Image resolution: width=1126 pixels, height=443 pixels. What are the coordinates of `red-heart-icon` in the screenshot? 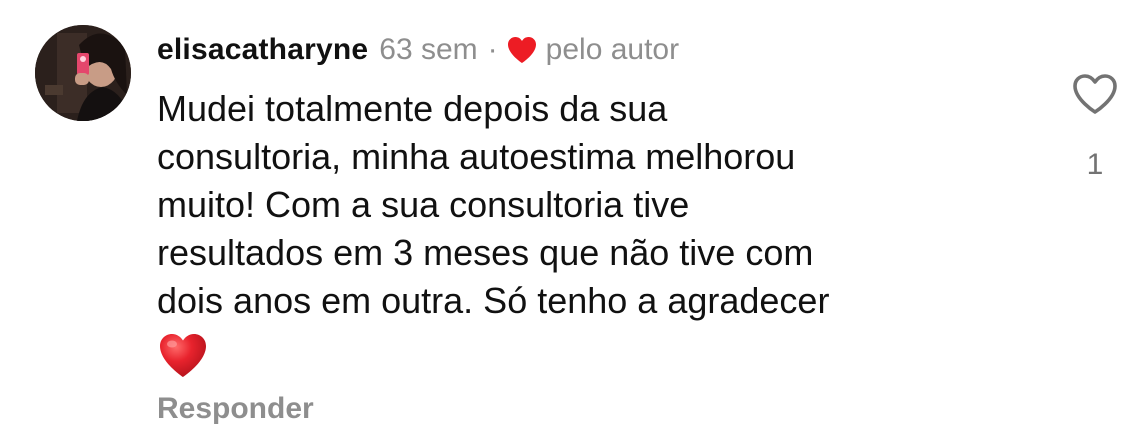 It's located at (522, 50).